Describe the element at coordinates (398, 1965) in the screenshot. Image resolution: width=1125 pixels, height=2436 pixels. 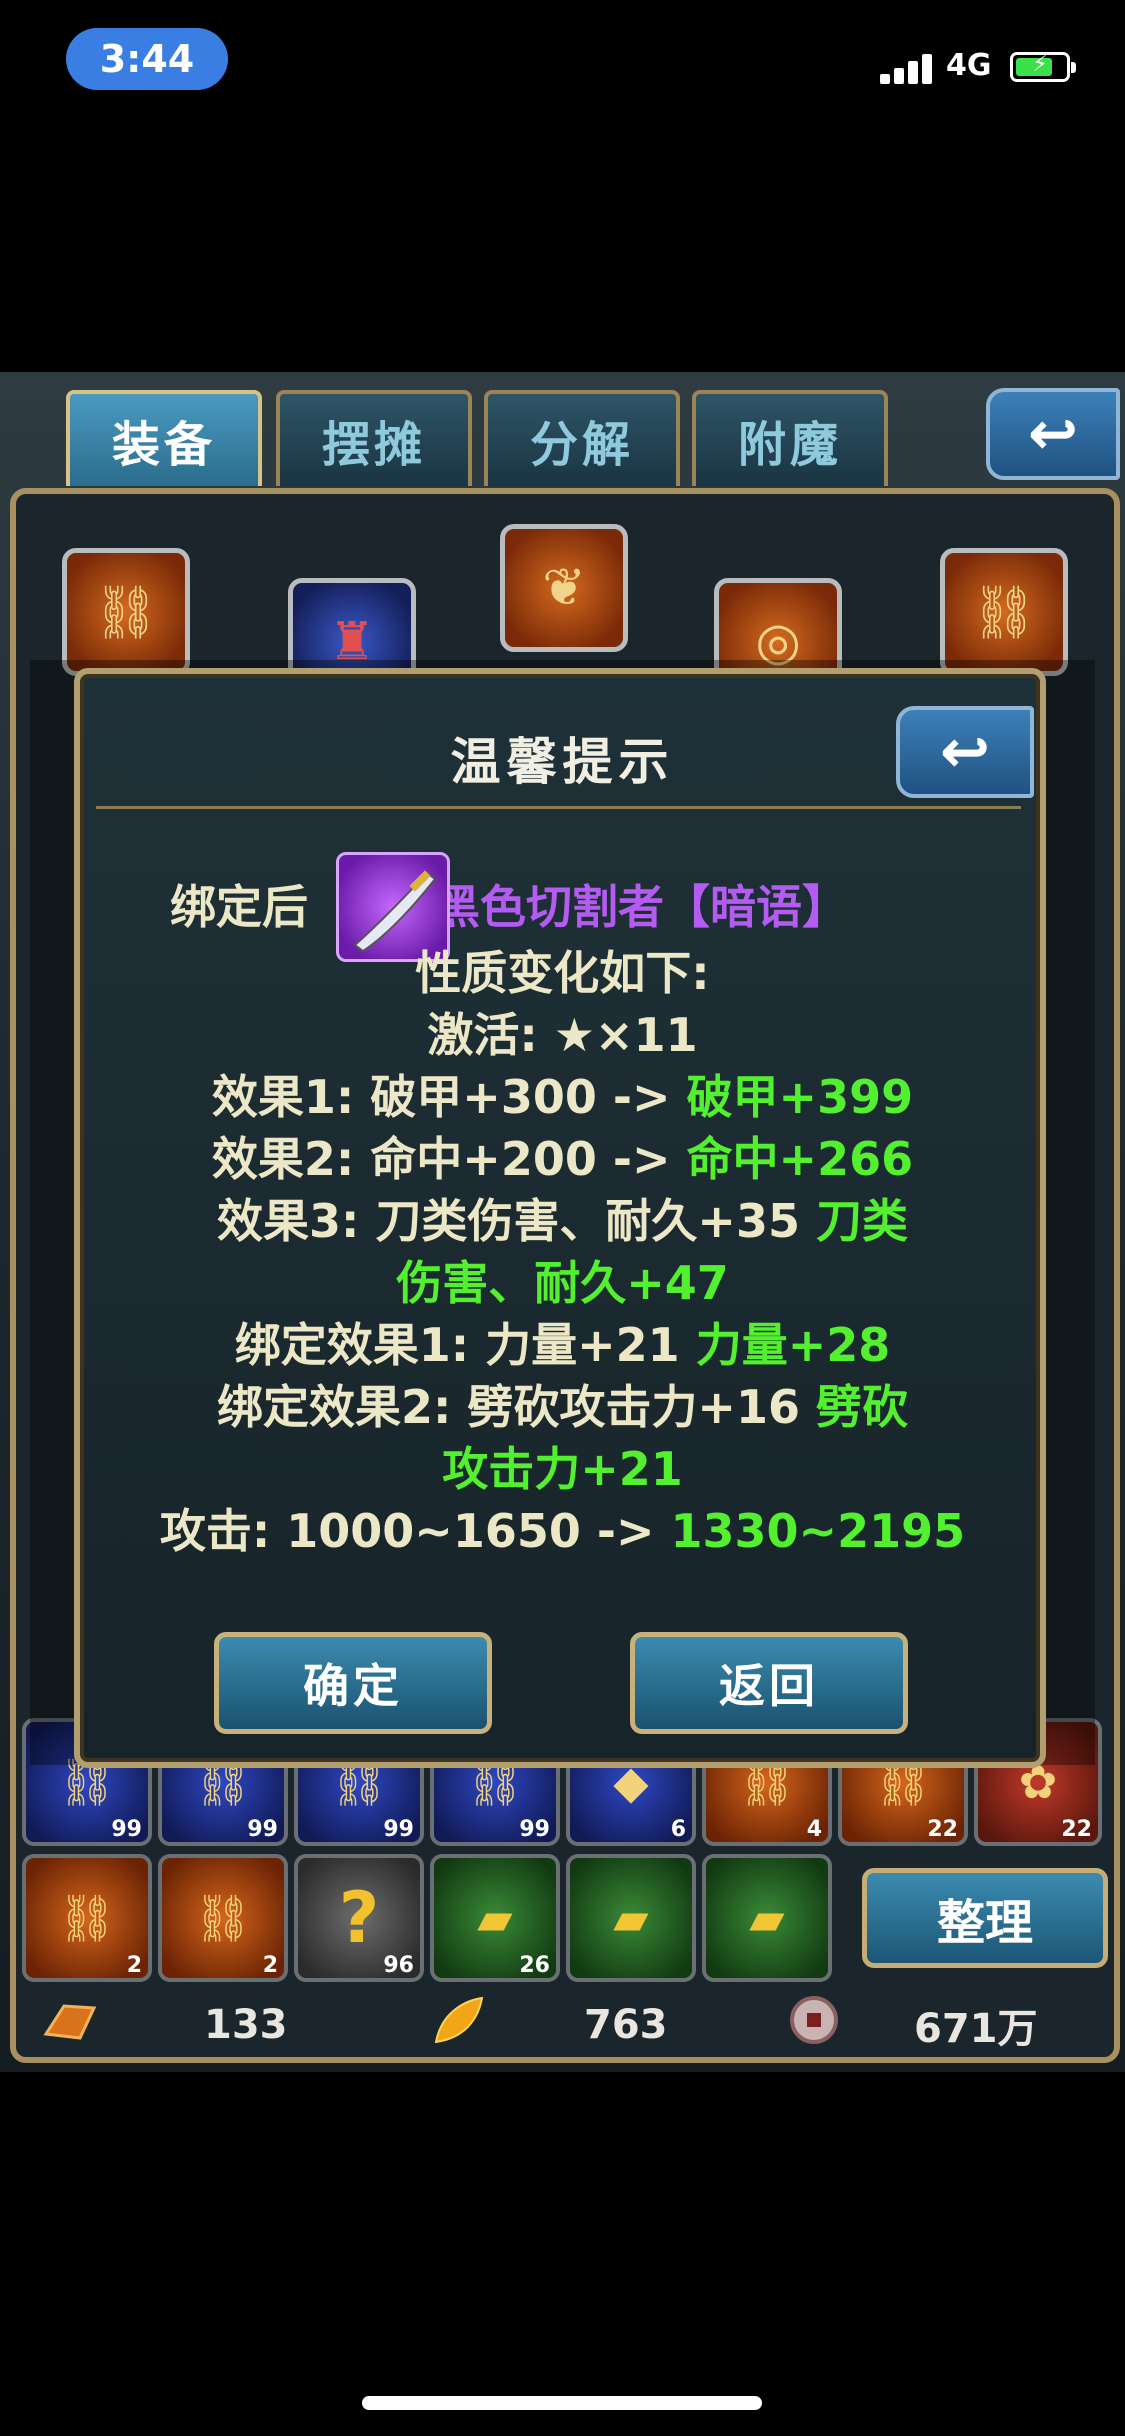
I see `item-count: 96` at that location.